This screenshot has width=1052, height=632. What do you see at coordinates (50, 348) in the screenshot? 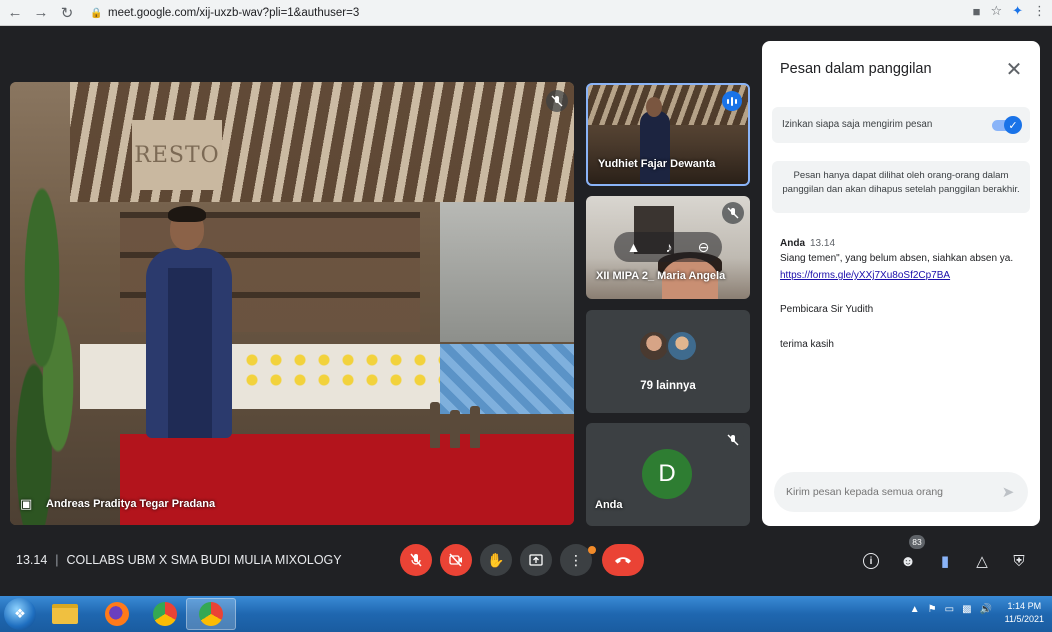
I see `plant` at bounding box center [50, 348].